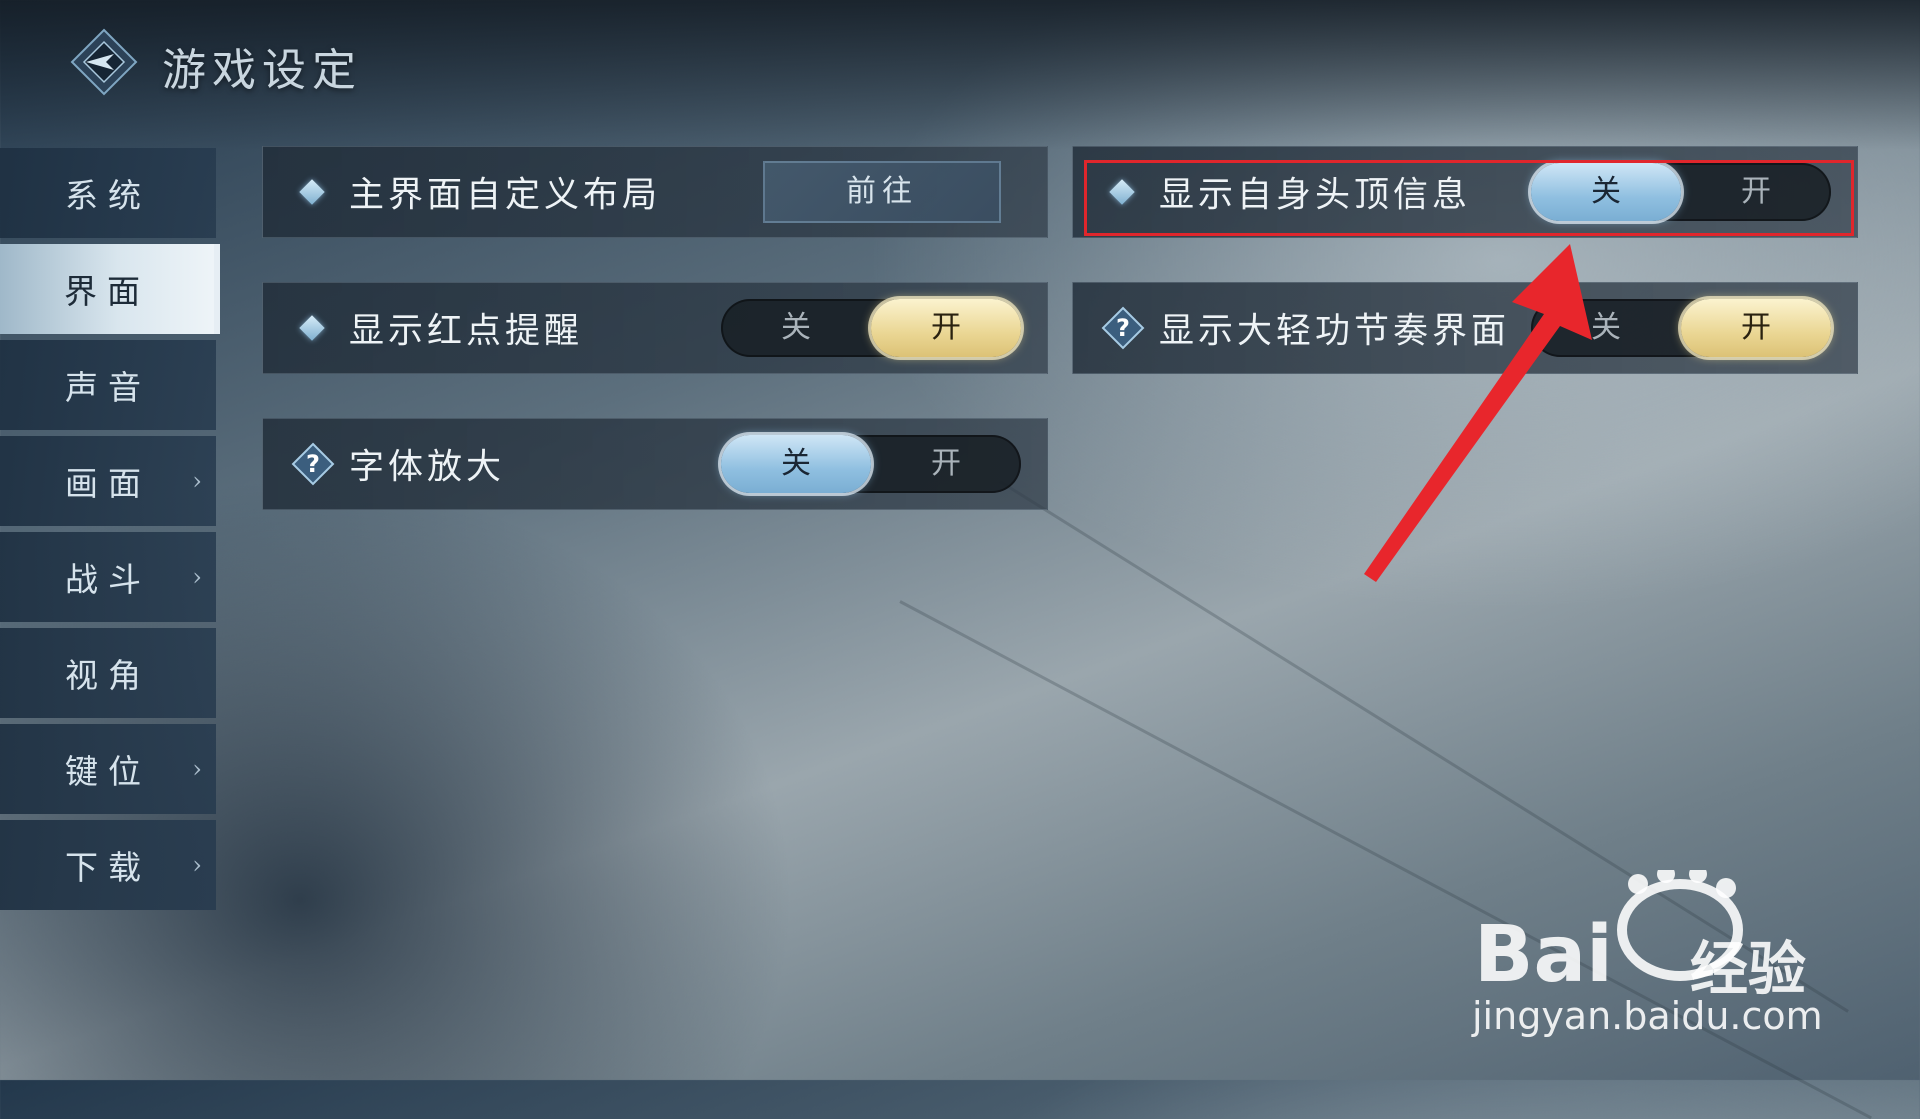 This screenshot has height=1119, width=1920. I want to click on setting-red-dot: 显示红点提醒 关 开, so click(655, 328).